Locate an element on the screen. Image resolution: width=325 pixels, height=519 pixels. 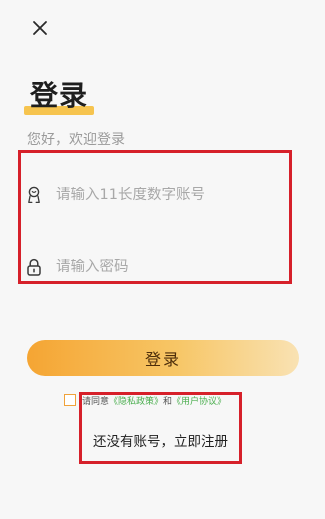
account-field-row is located at coordinates (160, 195).